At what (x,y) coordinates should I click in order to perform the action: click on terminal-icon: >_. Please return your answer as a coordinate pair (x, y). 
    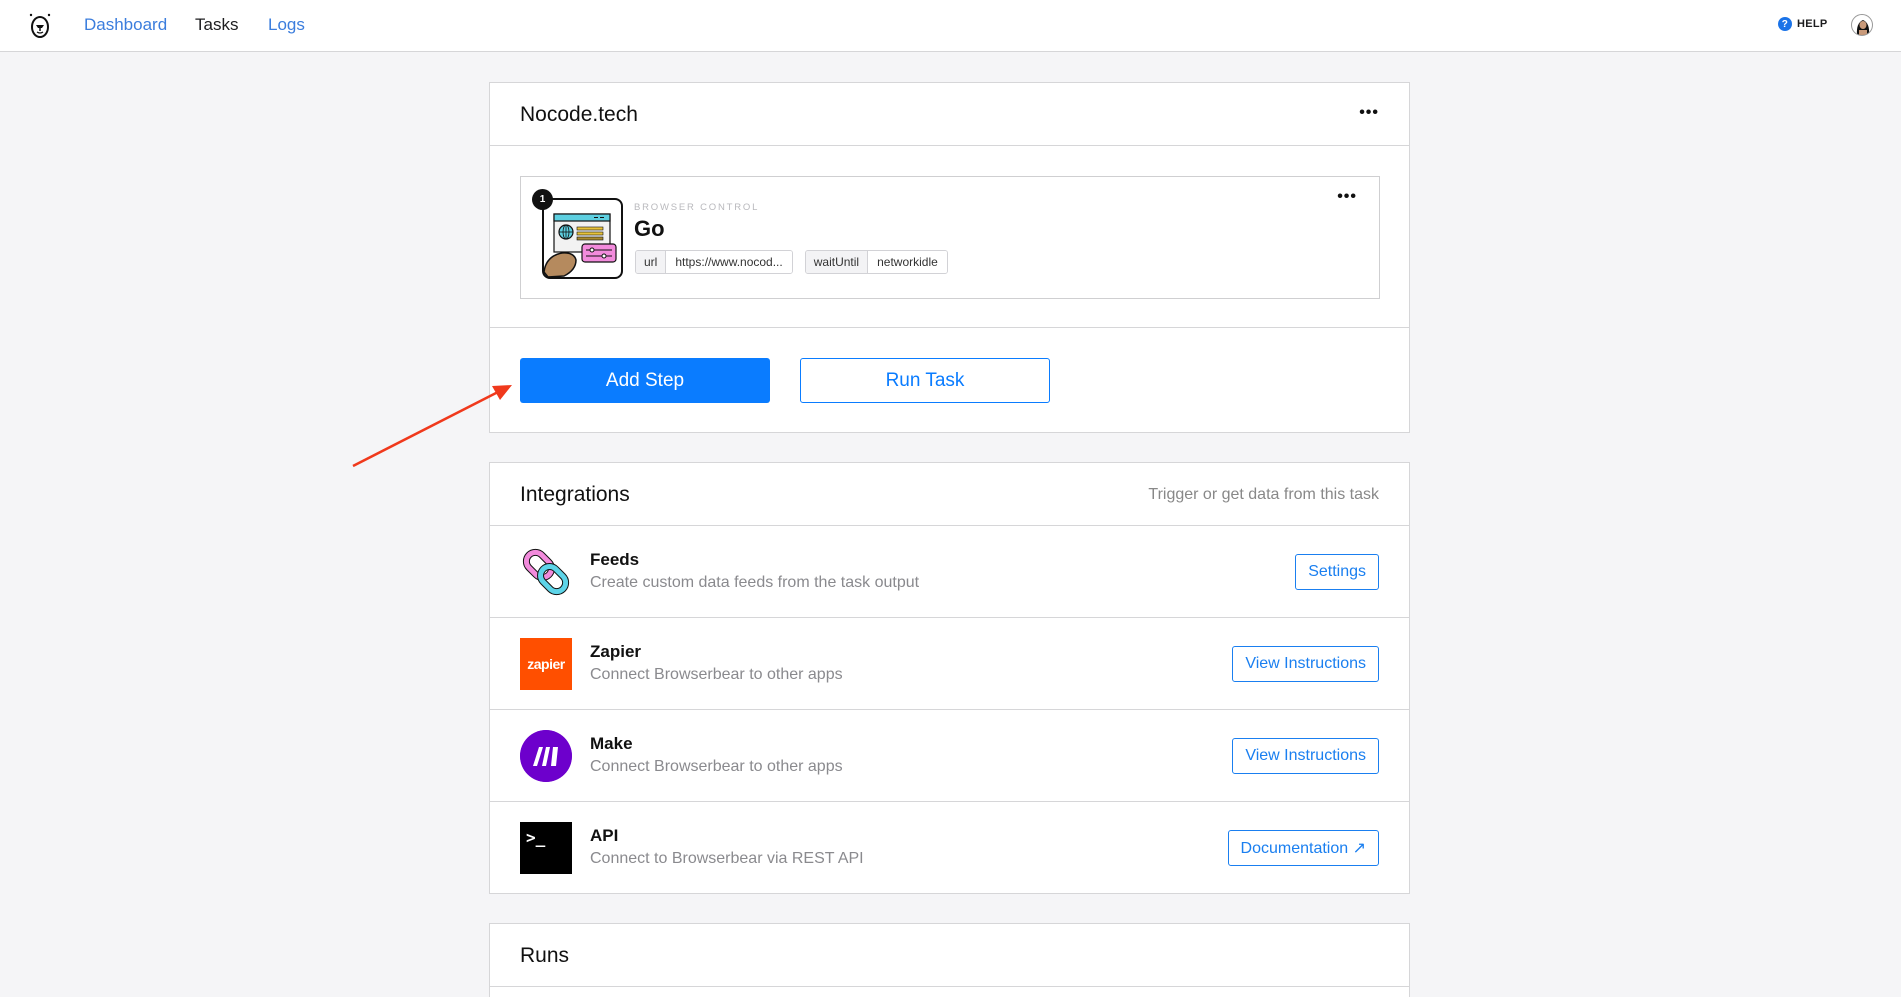
    Looking at the image, I should click on (546, 848).